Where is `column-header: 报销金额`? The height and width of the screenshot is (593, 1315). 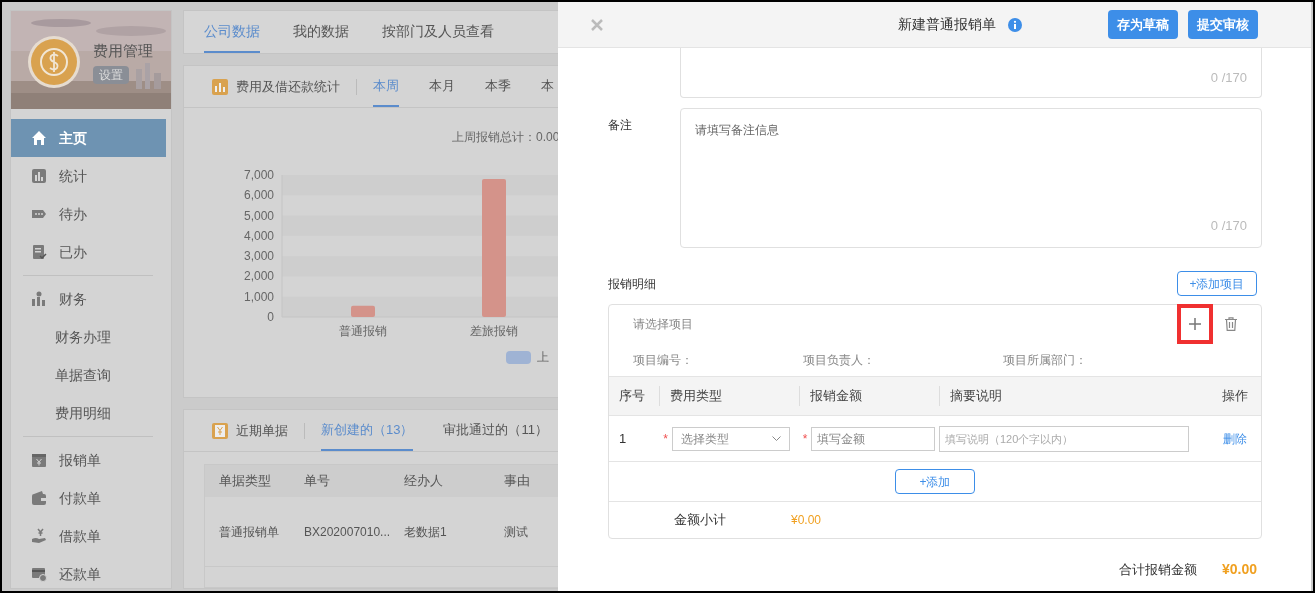 column-header: 报销金额 is located at coordinates (830, 396).